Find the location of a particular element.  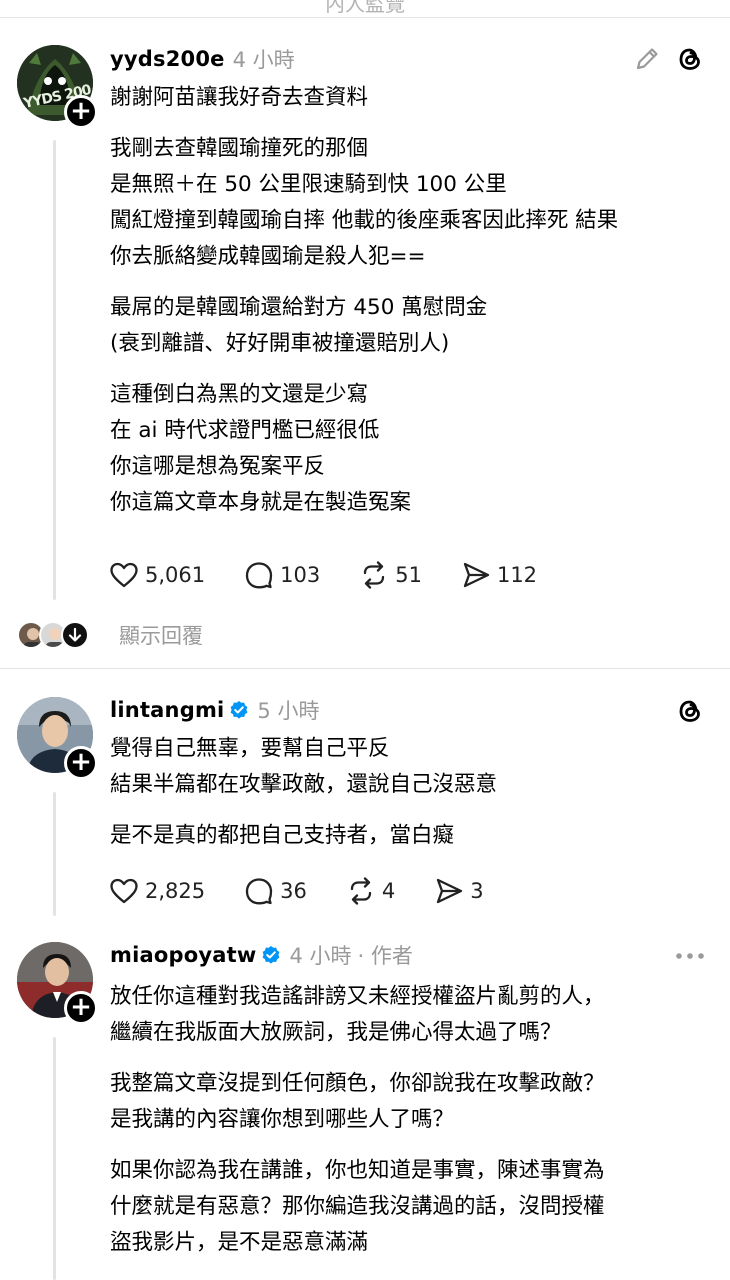

post-header: yyds200e 4 小時 is located at coordinates (202, 59).